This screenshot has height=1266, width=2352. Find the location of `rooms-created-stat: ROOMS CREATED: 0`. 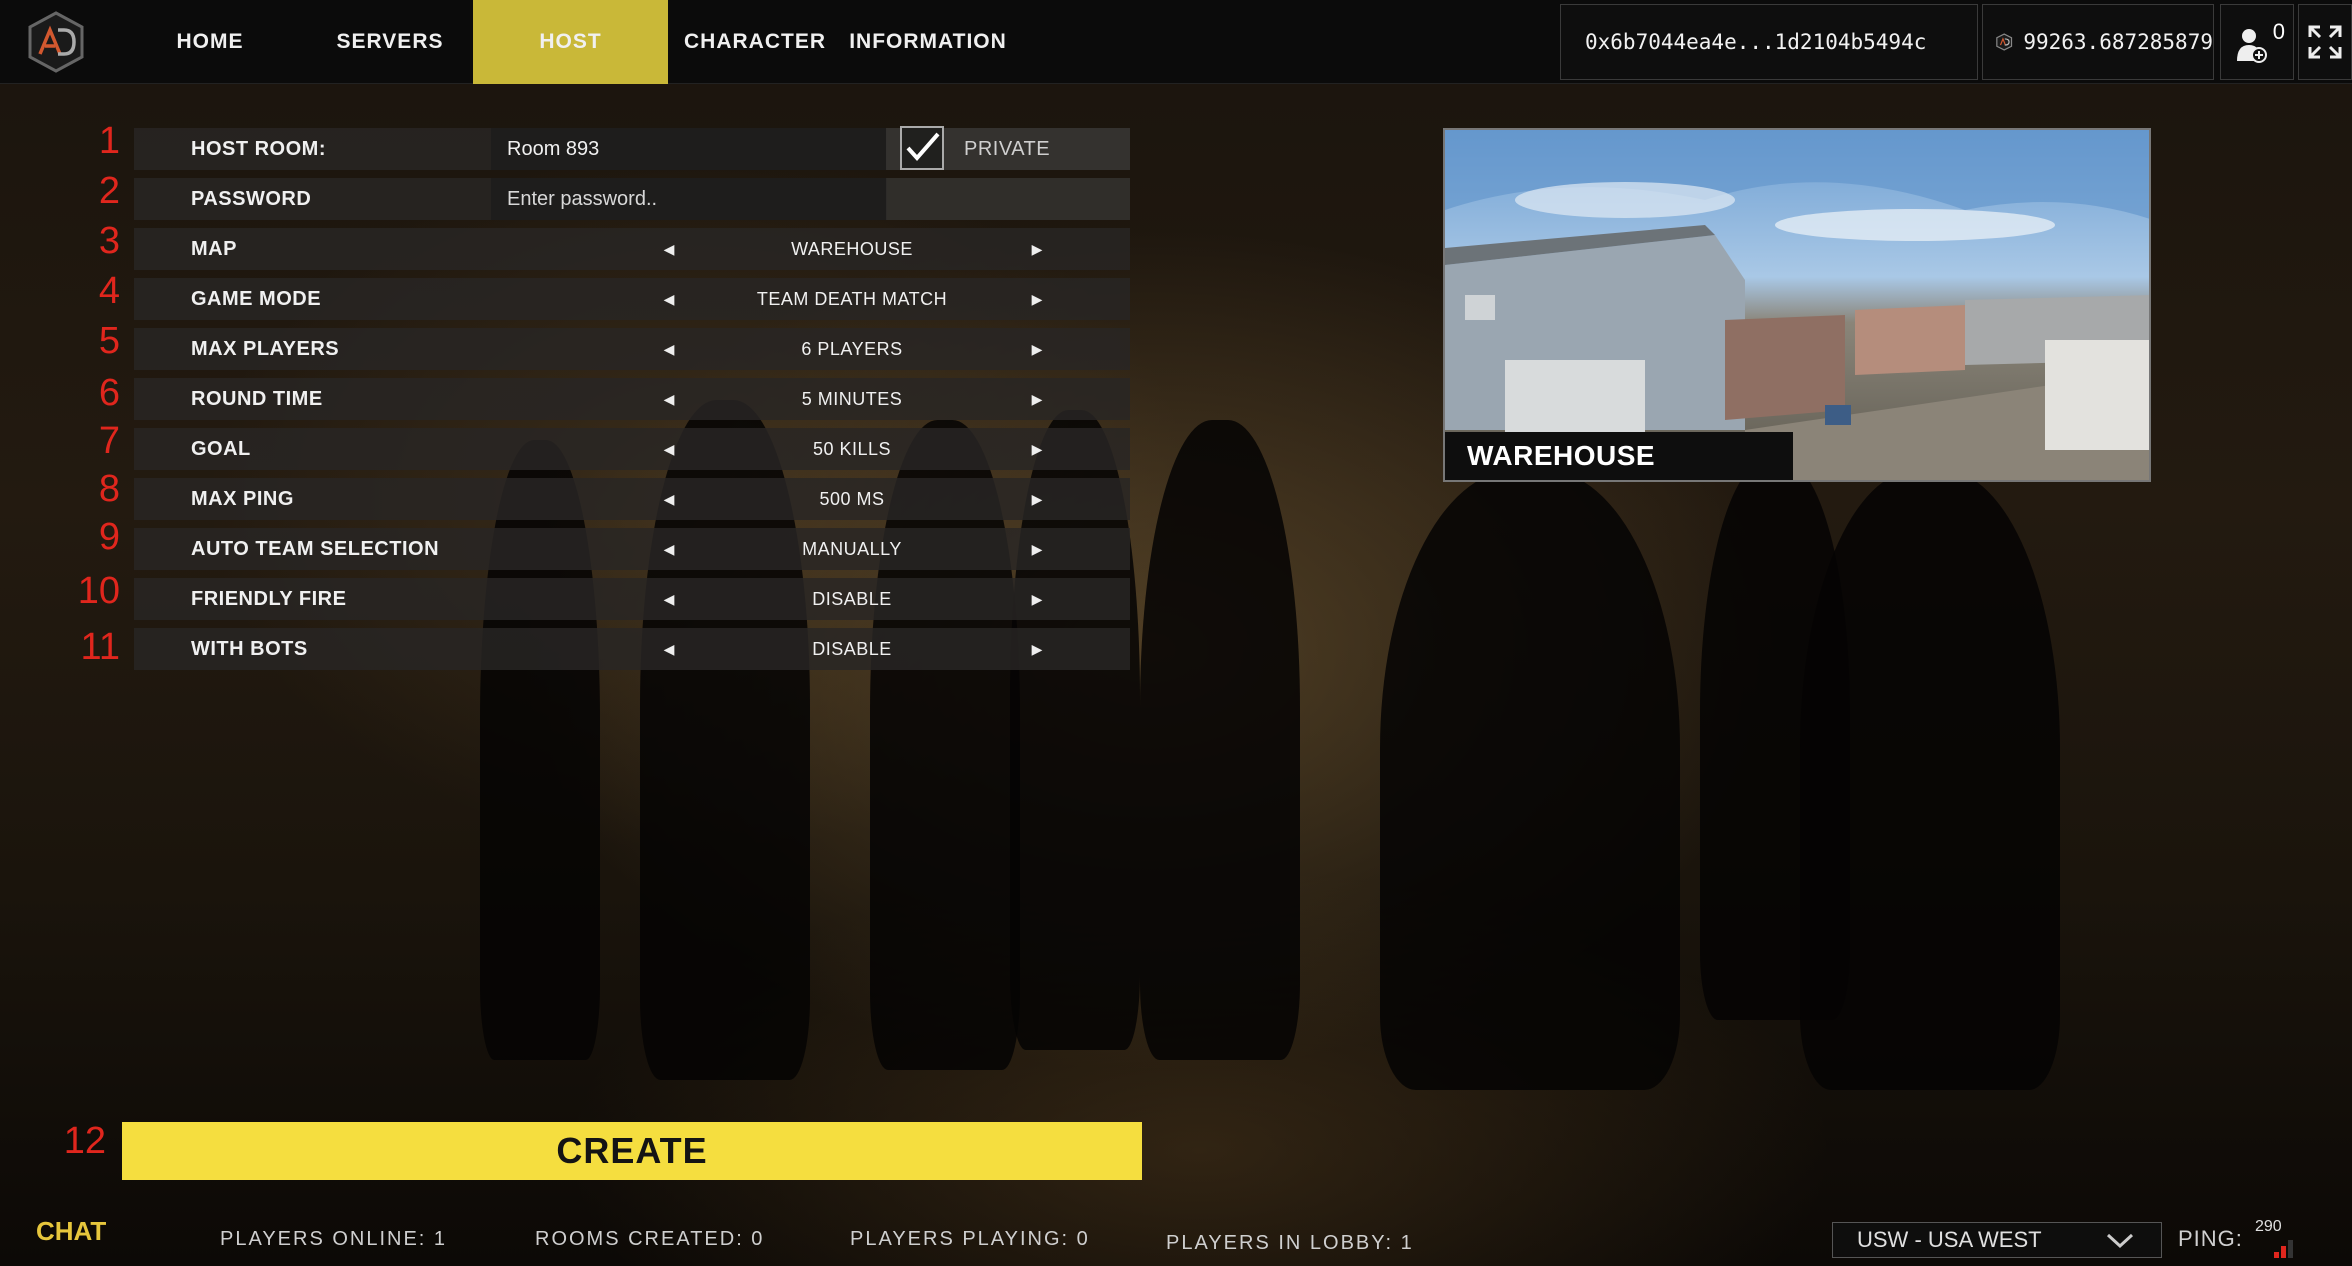

rooms-created-stat: ROOMS CREATED: 0 is located at coordinates (650, 1239).